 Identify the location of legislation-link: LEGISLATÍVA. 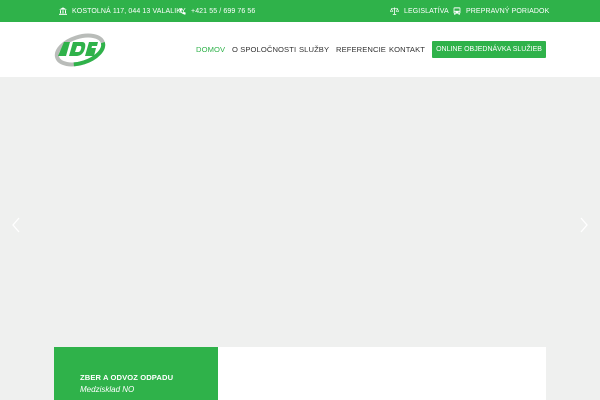
(419, 11).